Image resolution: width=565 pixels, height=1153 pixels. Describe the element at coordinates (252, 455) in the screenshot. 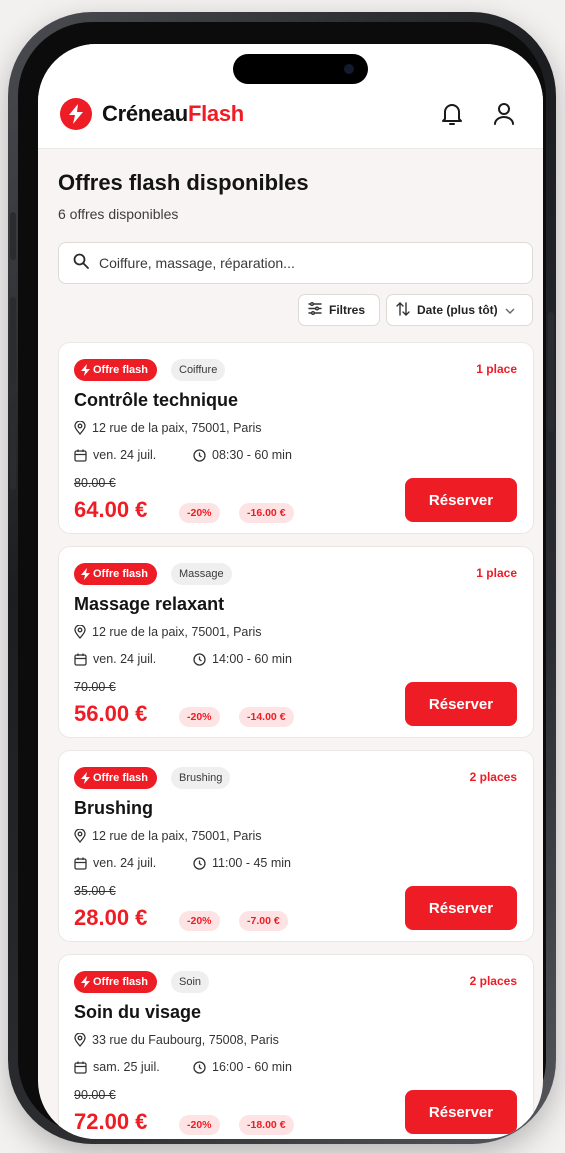

I see `time-text: 08:30 - 60 min` at that location.